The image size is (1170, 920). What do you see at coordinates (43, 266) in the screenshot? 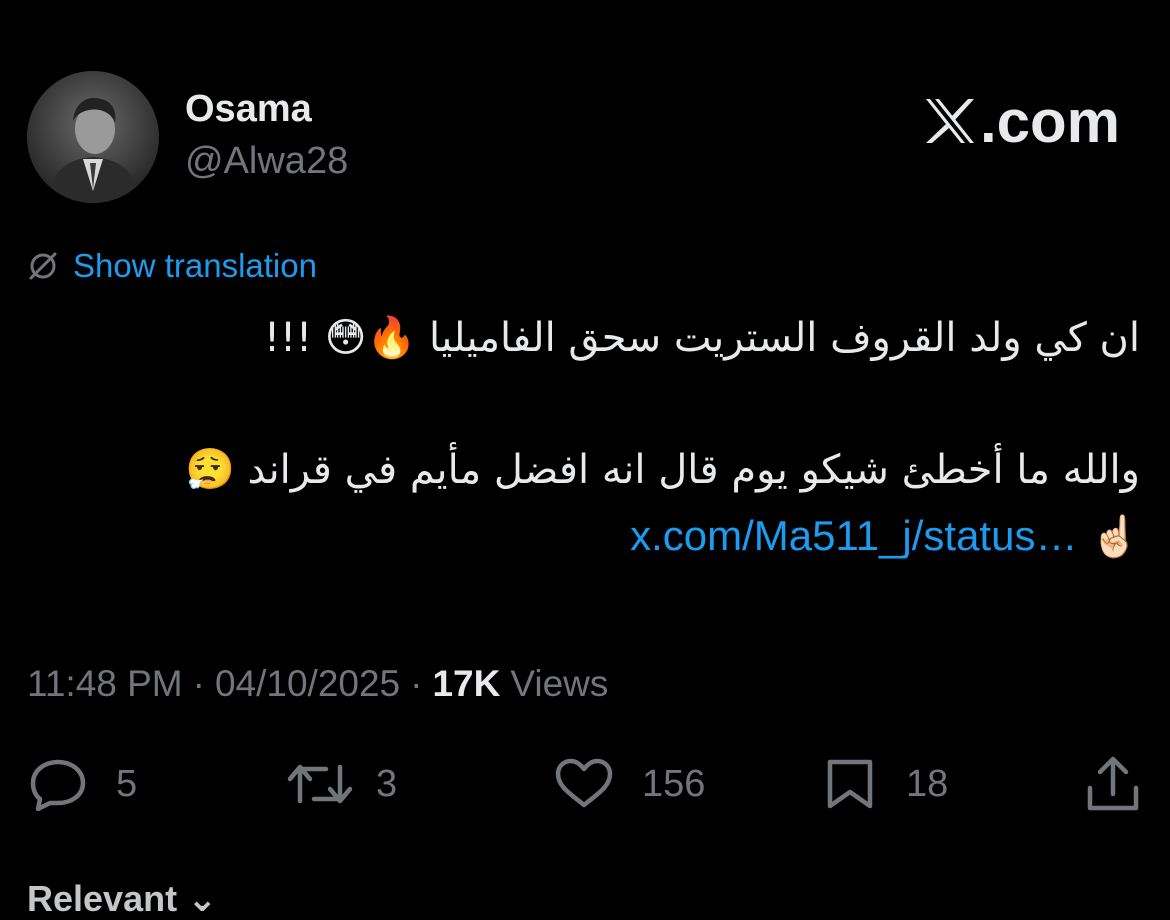
I see `globe-slash-icon` at bounding box center [43, 266].